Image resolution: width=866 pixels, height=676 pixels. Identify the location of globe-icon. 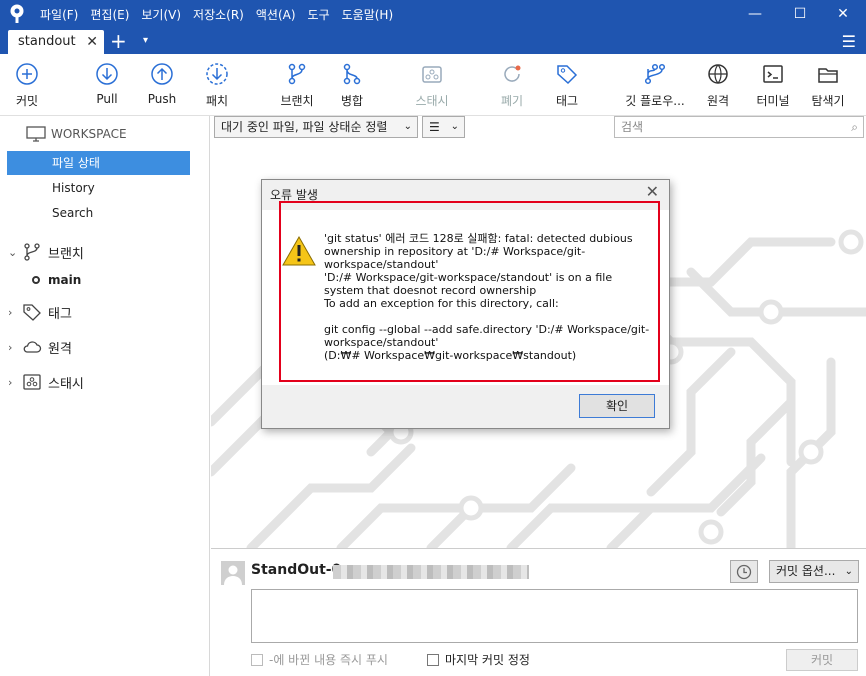
(718, 74).